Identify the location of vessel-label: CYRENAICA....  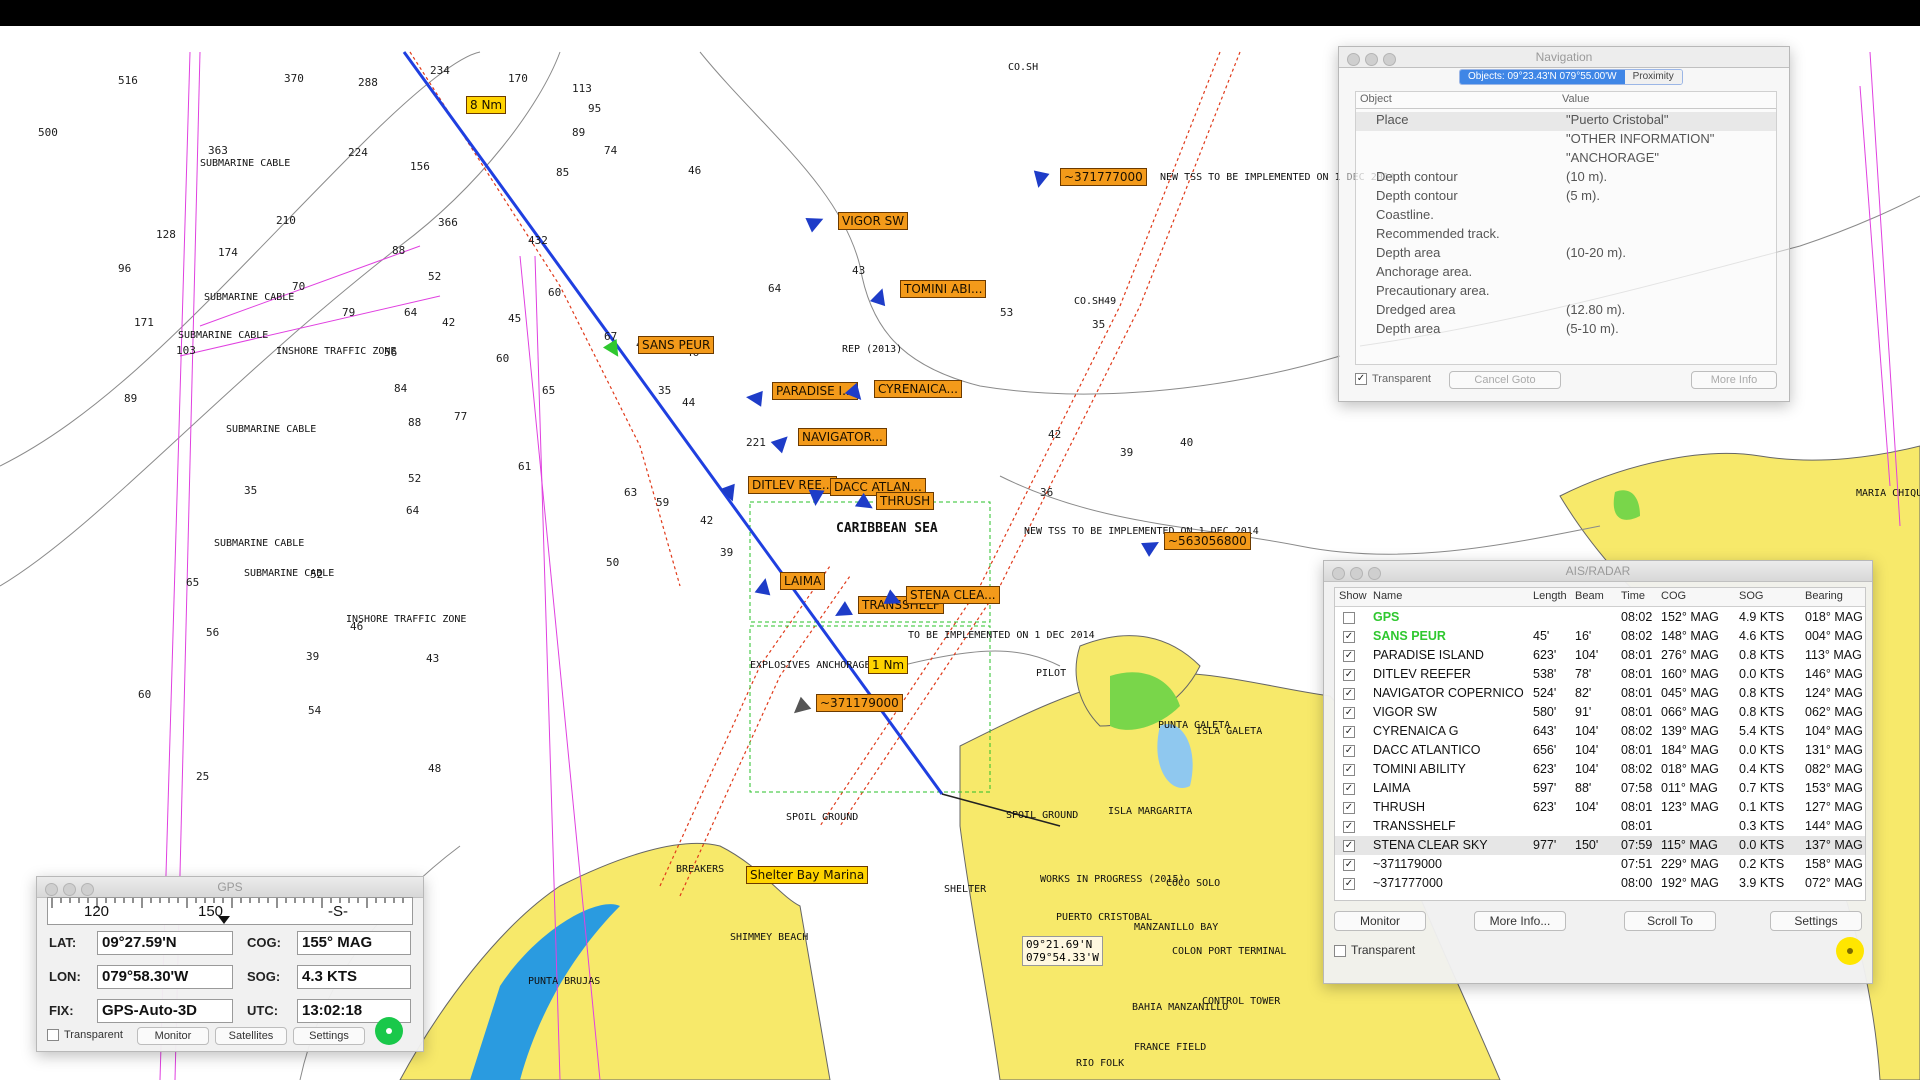
(918, 389).